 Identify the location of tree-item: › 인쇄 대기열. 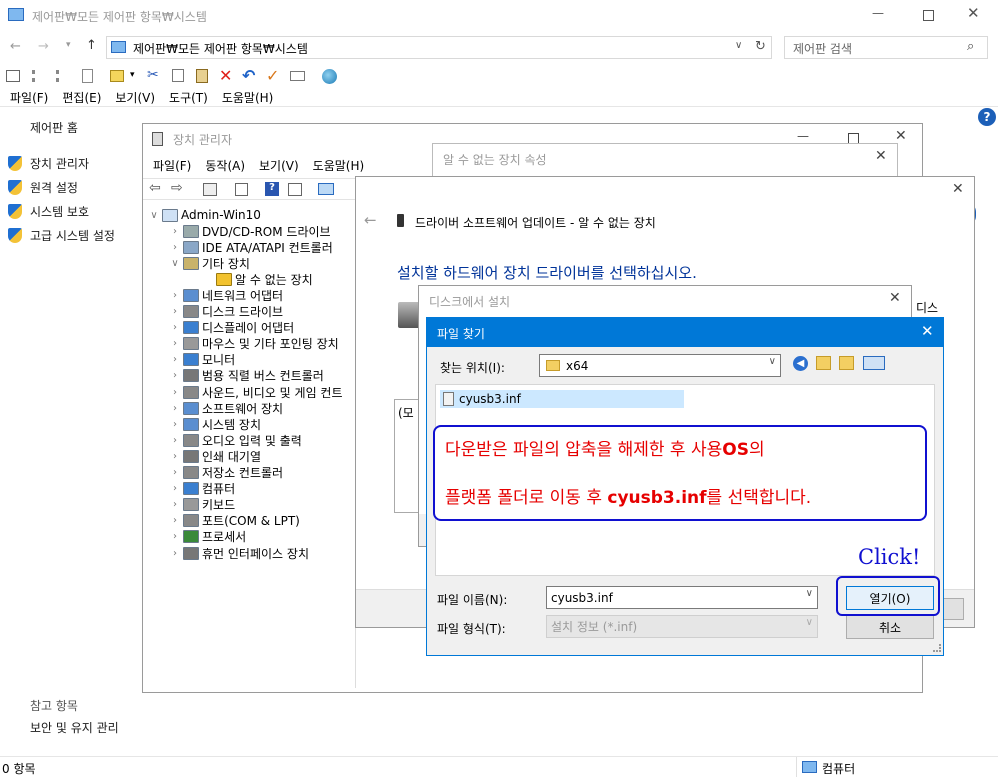
(215, 456).